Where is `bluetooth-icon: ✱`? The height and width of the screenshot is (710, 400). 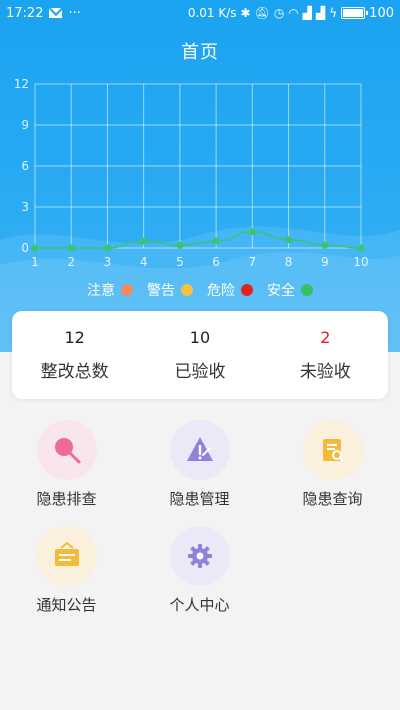 bluetooth-icon: ✱ is located at coordinates (245, 13).